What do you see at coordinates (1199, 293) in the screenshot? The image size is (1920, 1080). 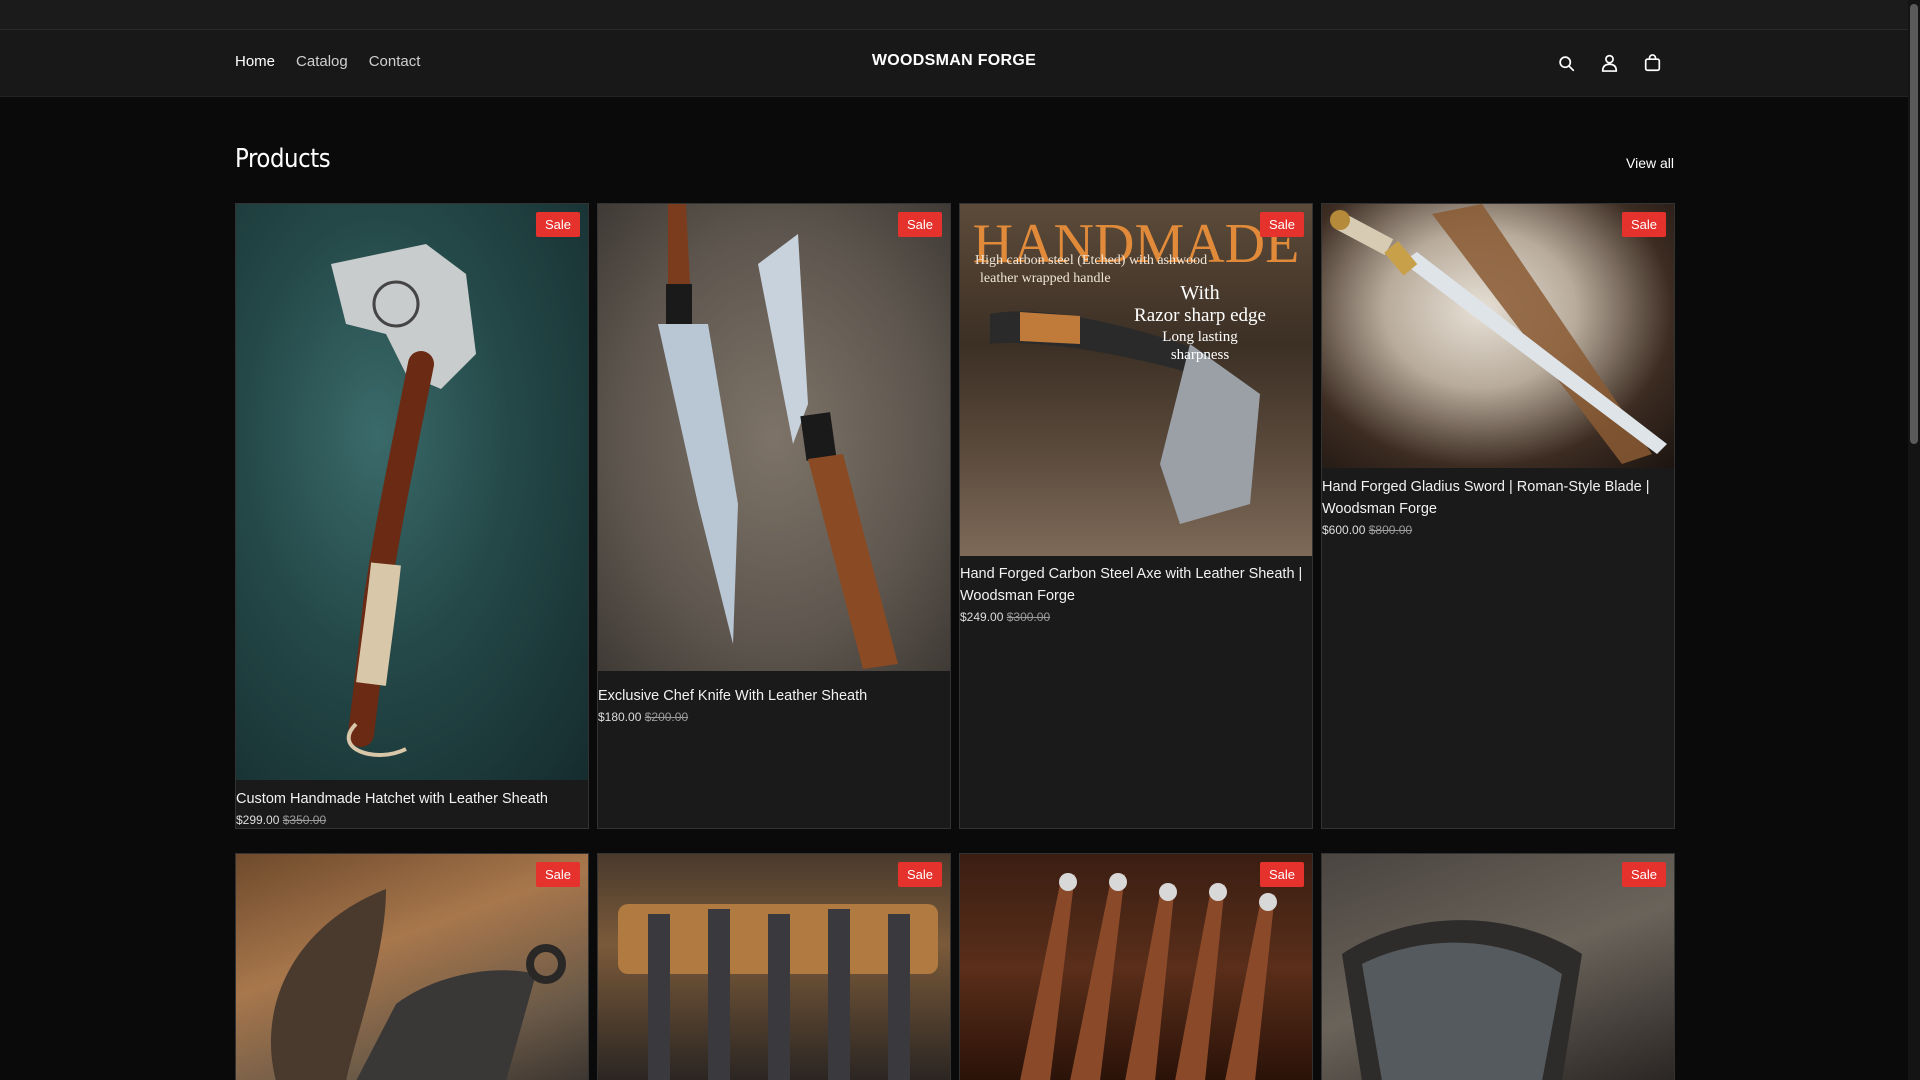 I see `image-line-3: With` at bounding box center [1199, 293].